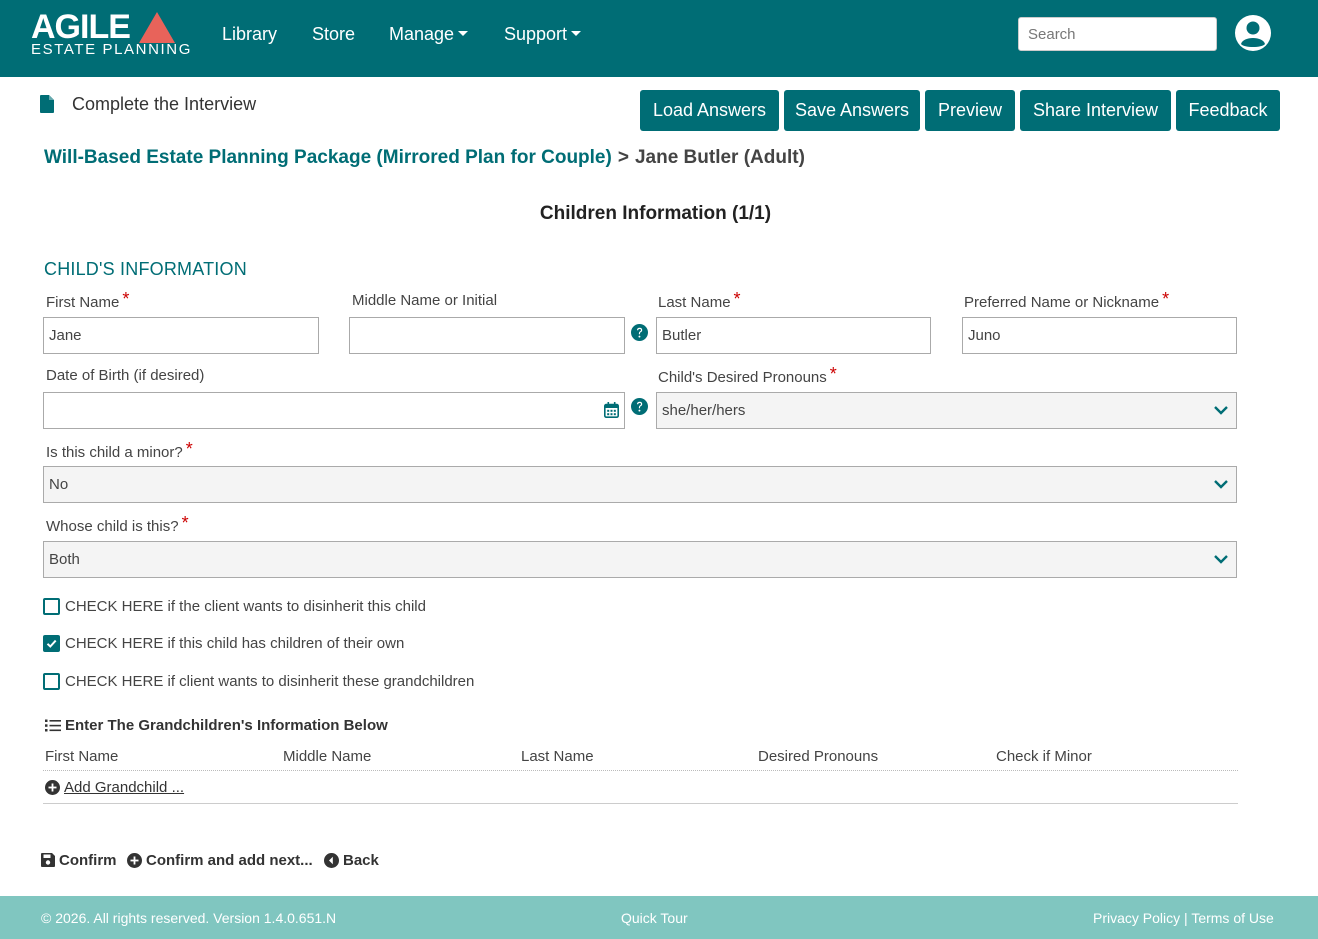 The image size is (1318, 939). Describe the element at coordinates (742, 377) in the screenshot. I see `pronouns-label-text: Child's Desired Pronouns` at that location.